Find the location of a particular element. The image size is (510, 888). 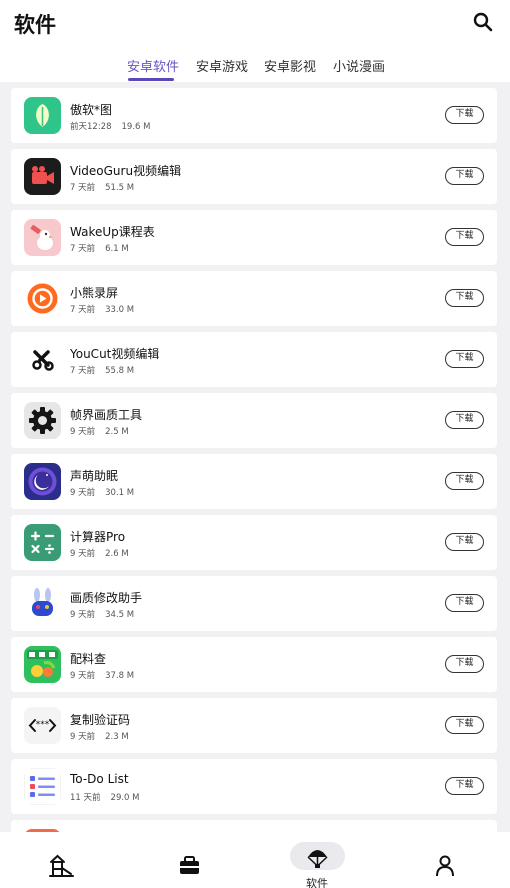

app-size: 51.5 M is located at coordinates (120, 188).